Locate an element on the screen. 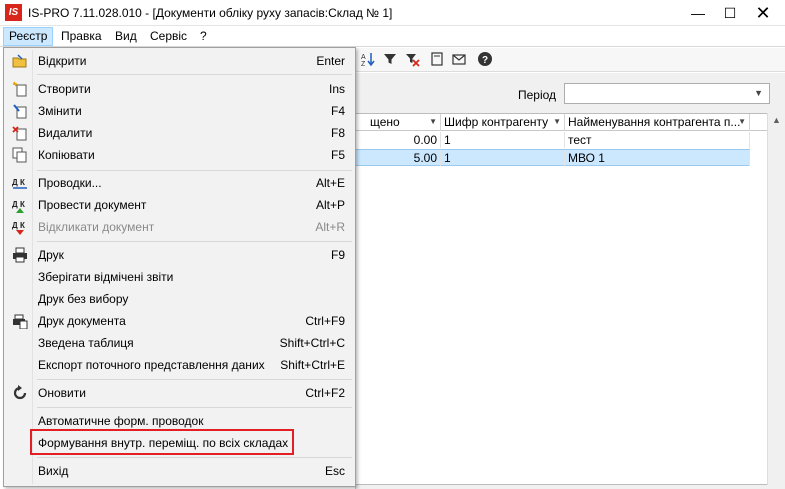  column-header-code: Шифр контрагенту ▼ is located at coordinates (503, 122).